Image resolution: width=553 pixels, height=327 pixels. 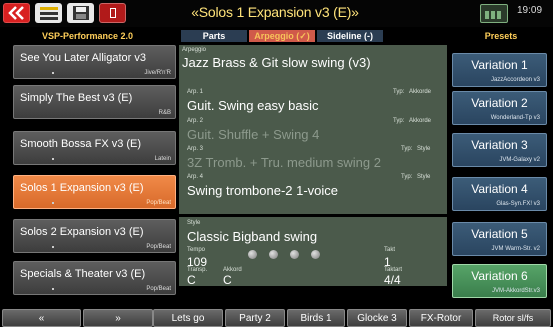 I want to click on variation-name: Variation 1, so click(x=499, y=65).